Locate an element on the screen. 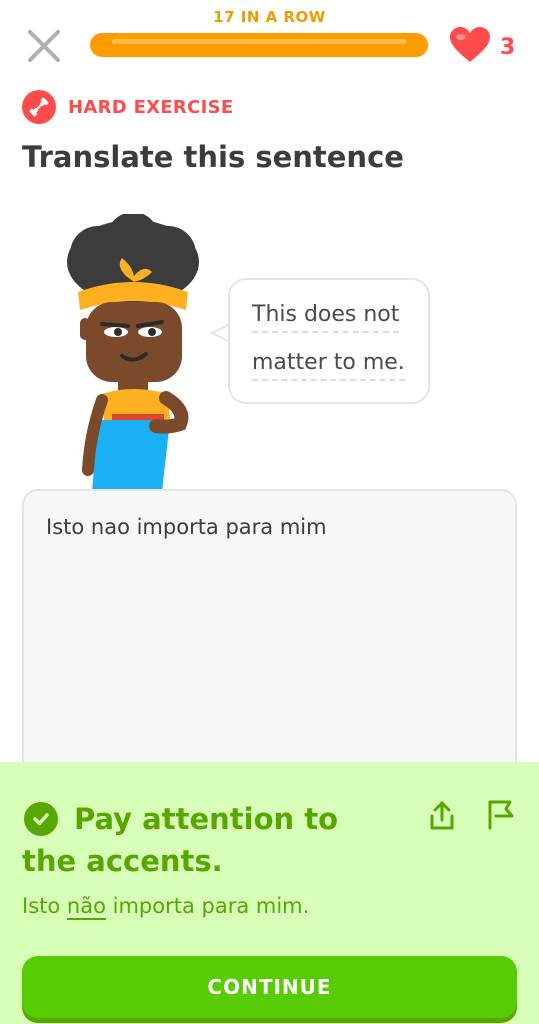 The width and height of the screenshot is (539, 1024). hearts-indicator: 3 is located at coordinates (481, 47).